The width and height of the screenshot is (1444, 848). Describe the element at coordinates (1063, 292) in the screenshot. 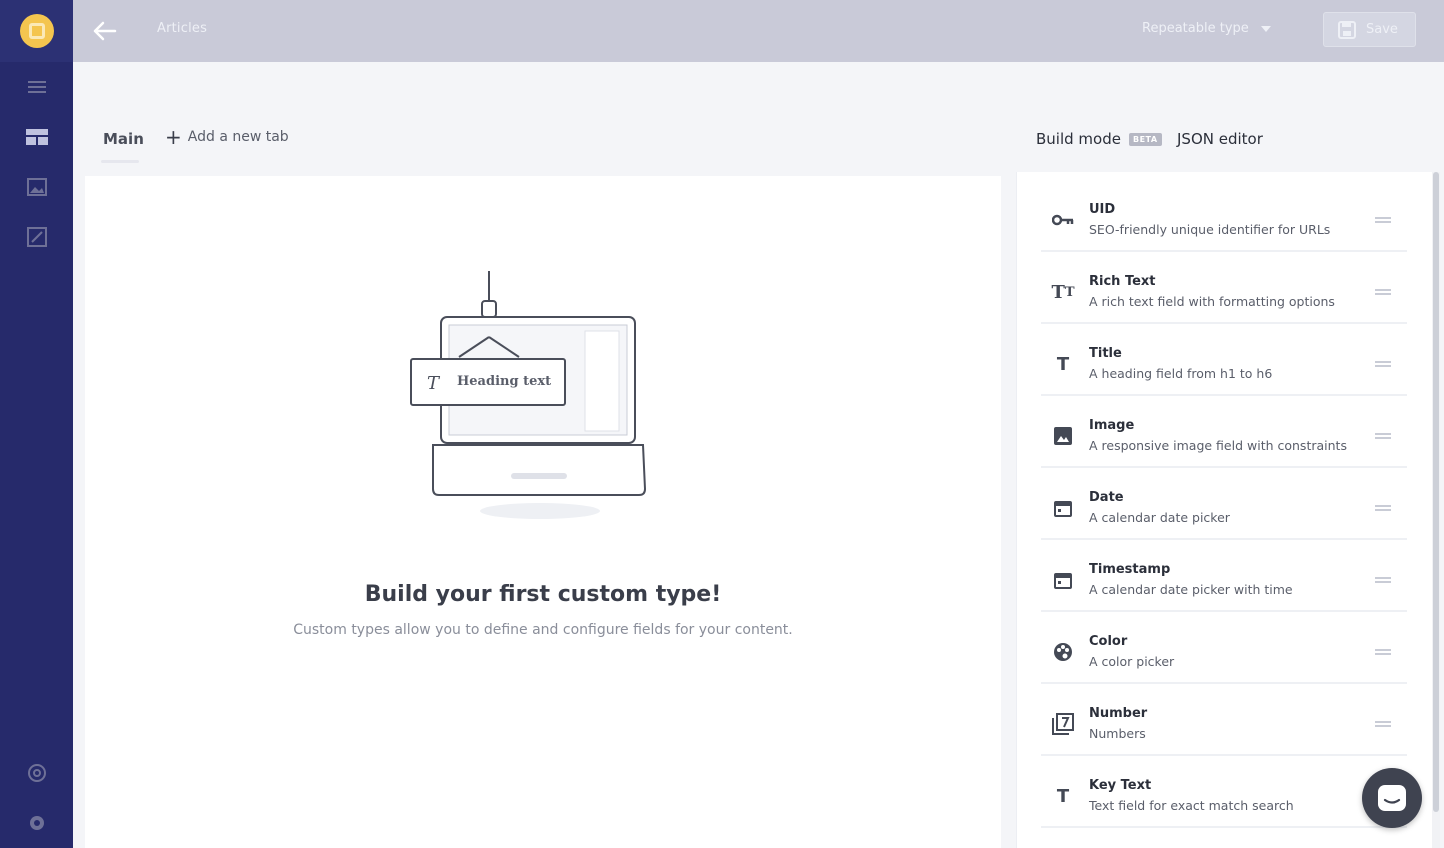

I see `rich-text-icon: TT` at that location.